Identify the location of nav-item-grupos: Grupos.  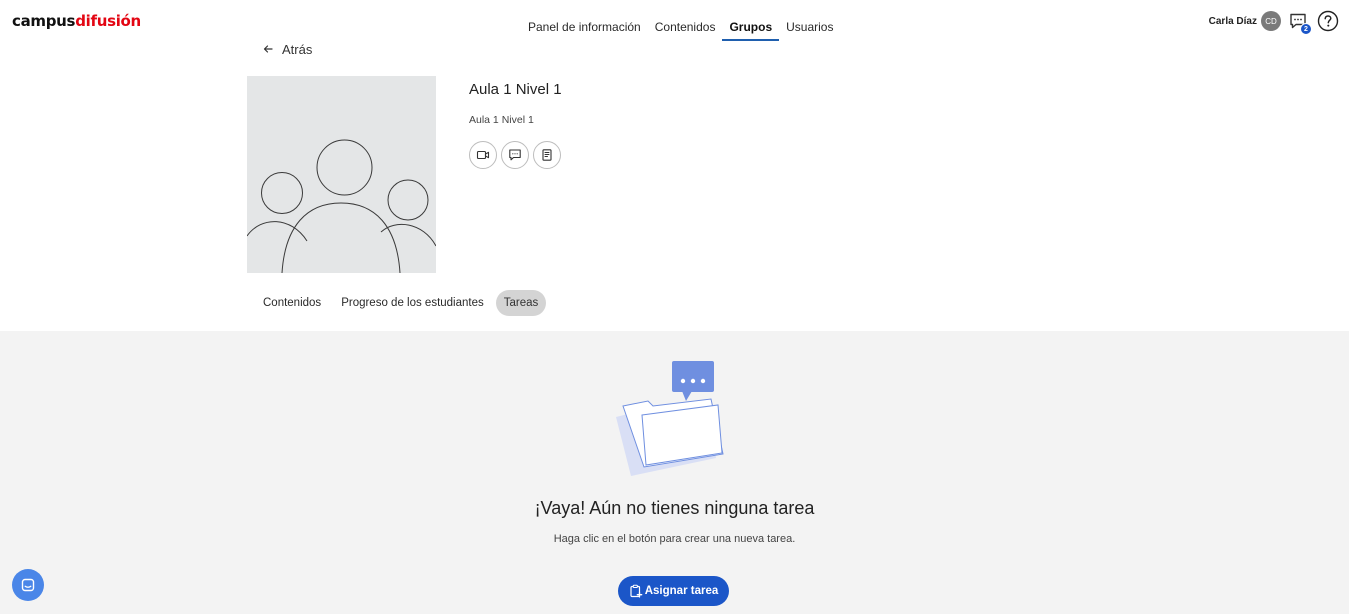
(751, 27).